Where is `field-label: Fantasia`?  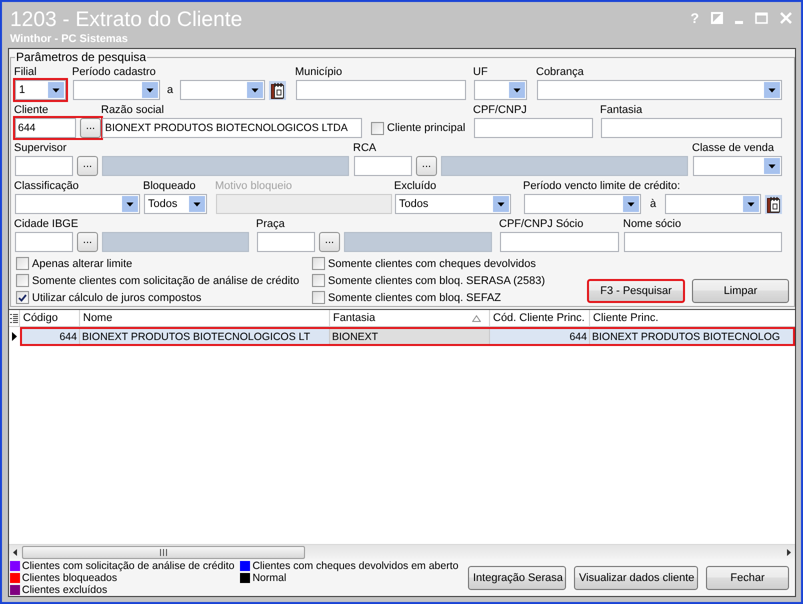
field-label: Fantasia is located at coordinates (622, 110).